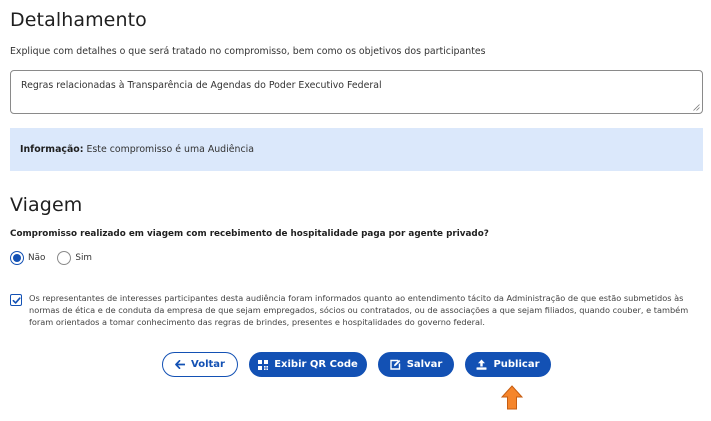 The image size is (711, 421). Describe the element at coordinates (17, 258) in the screenshot. I see `radio-nao` at that location.